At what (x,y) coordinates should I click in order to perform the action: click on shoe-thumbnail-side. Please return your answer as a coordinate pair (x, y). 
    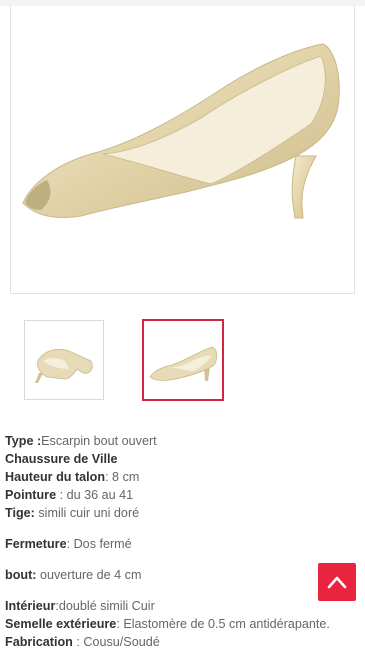
    Looking at the image, I should click on (183, 363).